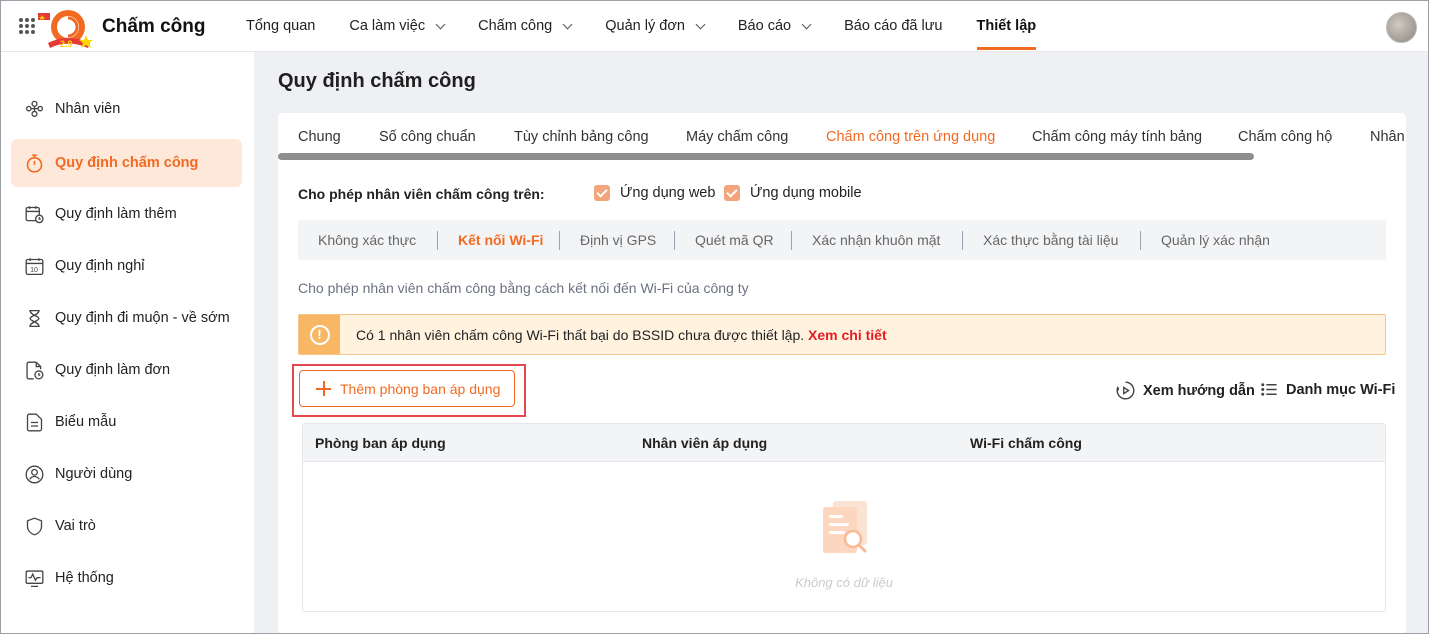  What do you see at coordinates (116, 214) in the screenshot?
I see `sidebar-item-label: Quy định làm thêm` at bounding box center [116, 214].